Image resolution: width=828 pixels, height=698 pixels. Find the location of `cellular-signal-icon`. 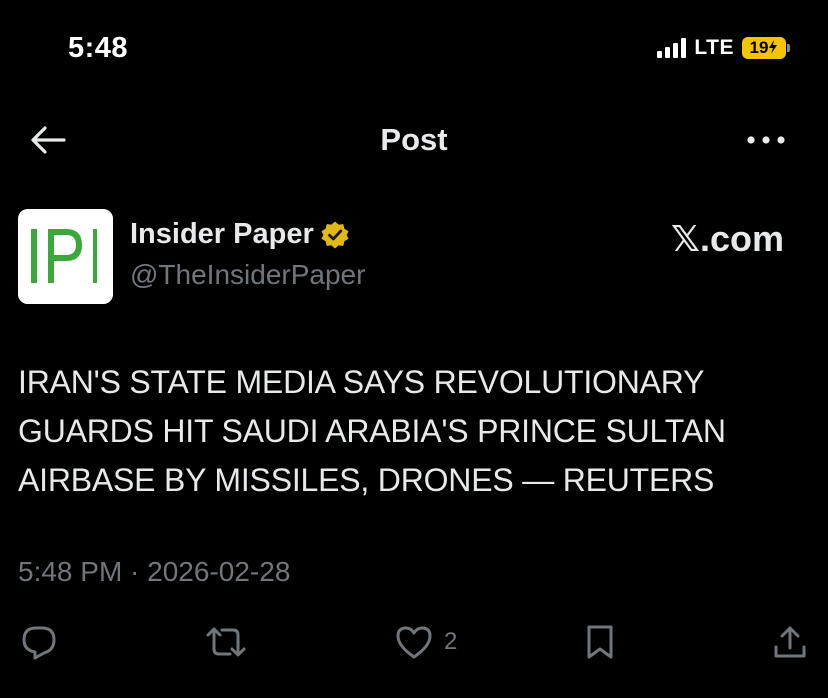

cellular-signal-icon is located at coordinates (672, 48).